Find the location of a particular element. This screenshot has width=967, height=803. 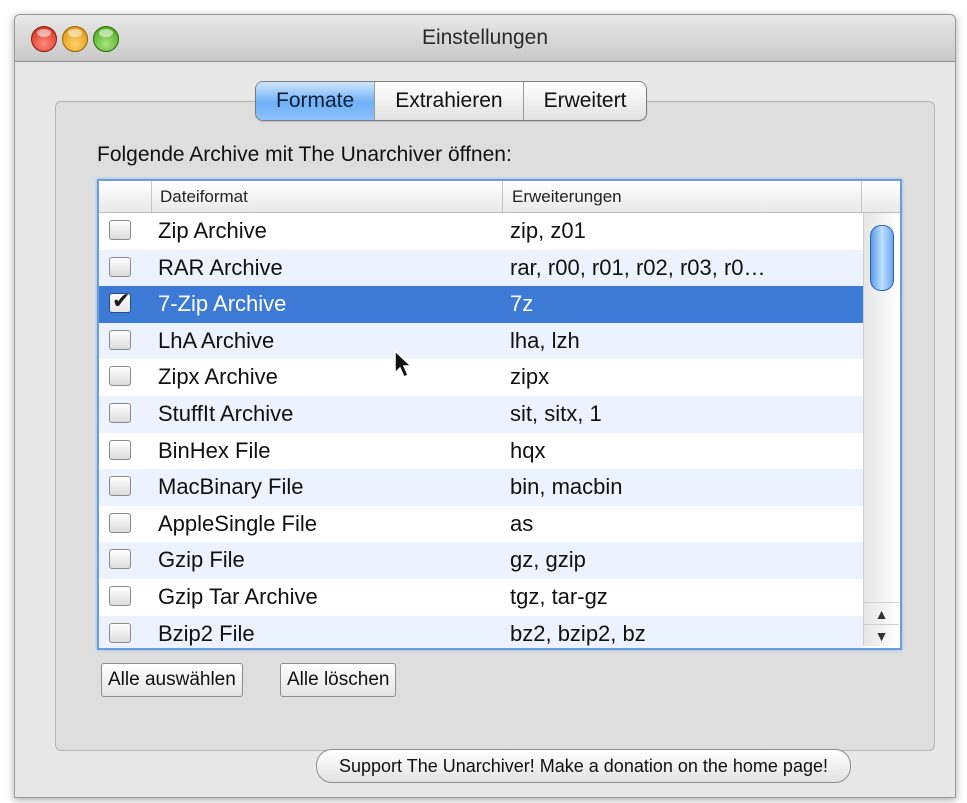

tab-bar: Formate Extrahieren Erweitert is located at coordinates (451, 101).